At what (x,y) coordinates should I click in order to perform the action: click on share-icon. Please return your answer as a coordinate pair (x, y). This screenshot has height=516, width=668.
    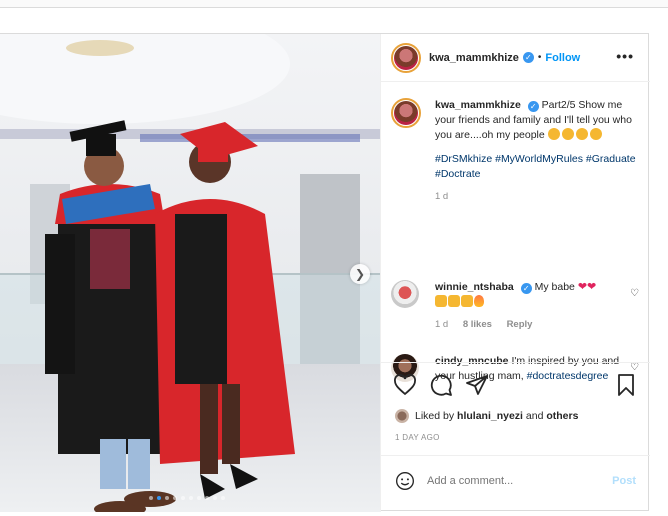
    Looking at the image, I should click on (477, 385).